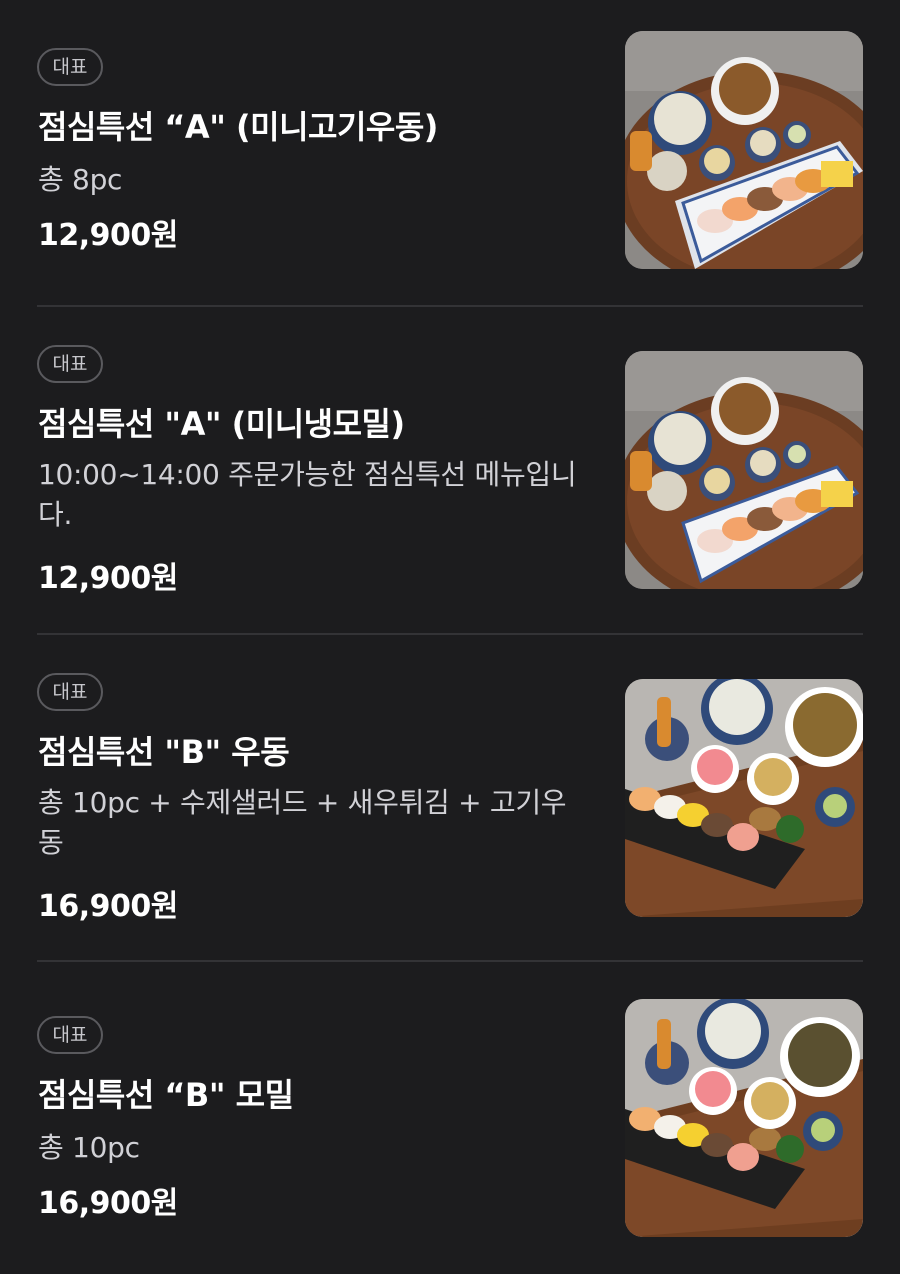 The image size is (900, 1274). I want to click on menu-item-description: 10:00~14:00 주문가능한 점심특선 메뉴입니다., so click(307, 494).